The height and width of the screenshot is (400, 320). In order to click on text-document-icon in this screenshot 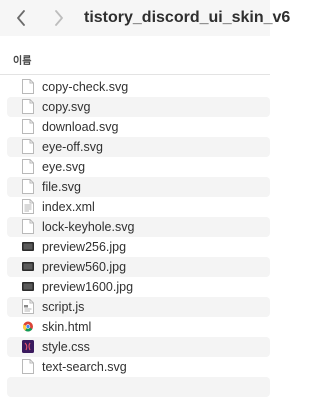, I will do `click(28, 206)`.